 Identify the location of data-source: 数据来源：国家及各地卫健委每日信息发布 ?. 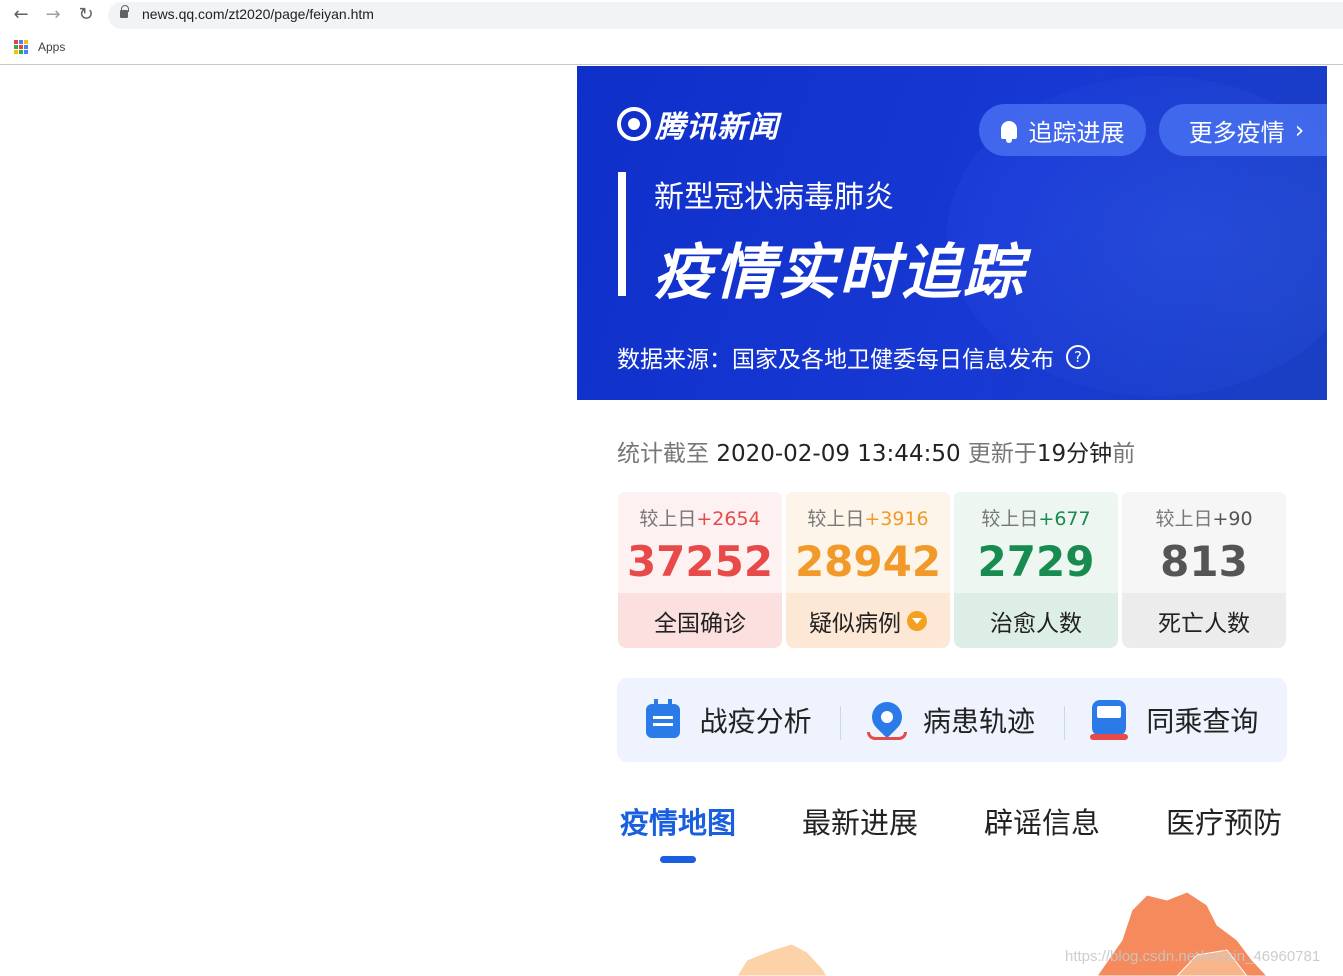
(853, 357).